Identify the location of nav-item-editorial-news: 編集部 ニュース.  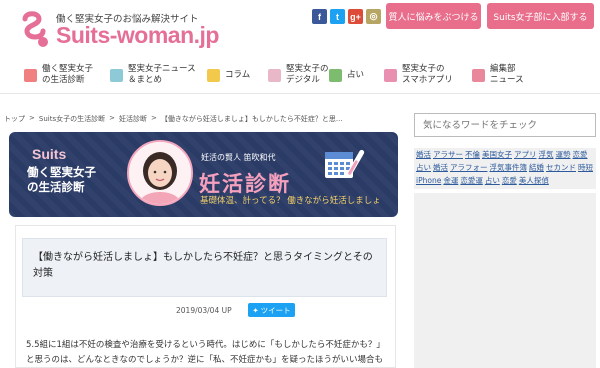
(498, 75).